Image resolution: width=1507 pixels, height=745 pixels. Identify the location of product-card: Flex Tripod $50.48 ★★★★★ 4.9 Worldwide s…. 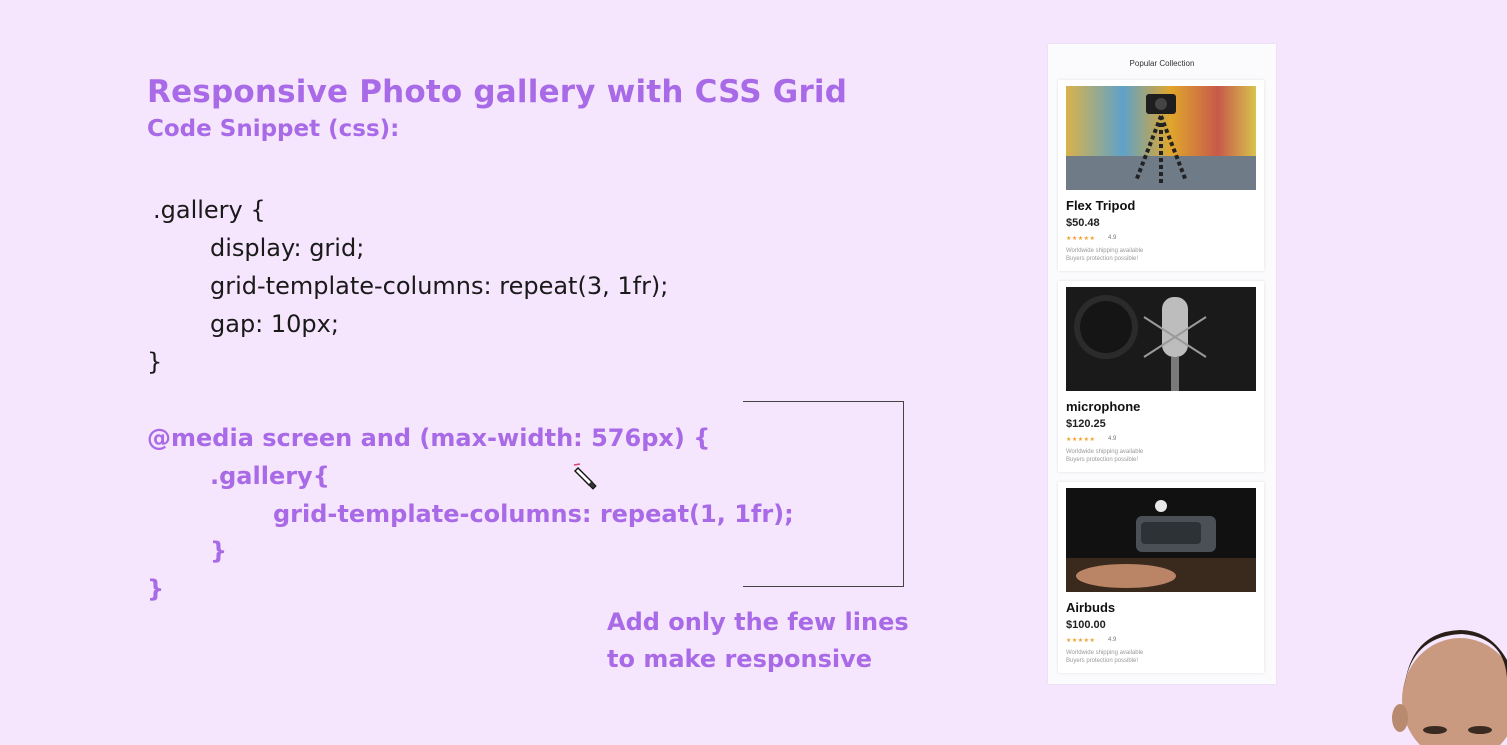
(1161, 175).